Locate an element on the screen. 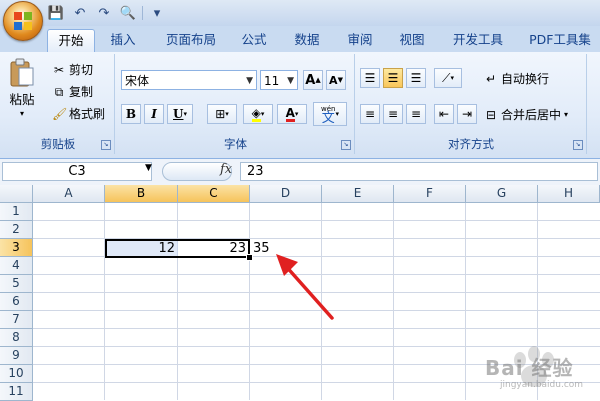 Image resolution: width=600 pixels, height=401 pixels. column-header-g: G is located at coordinates (502, 194).